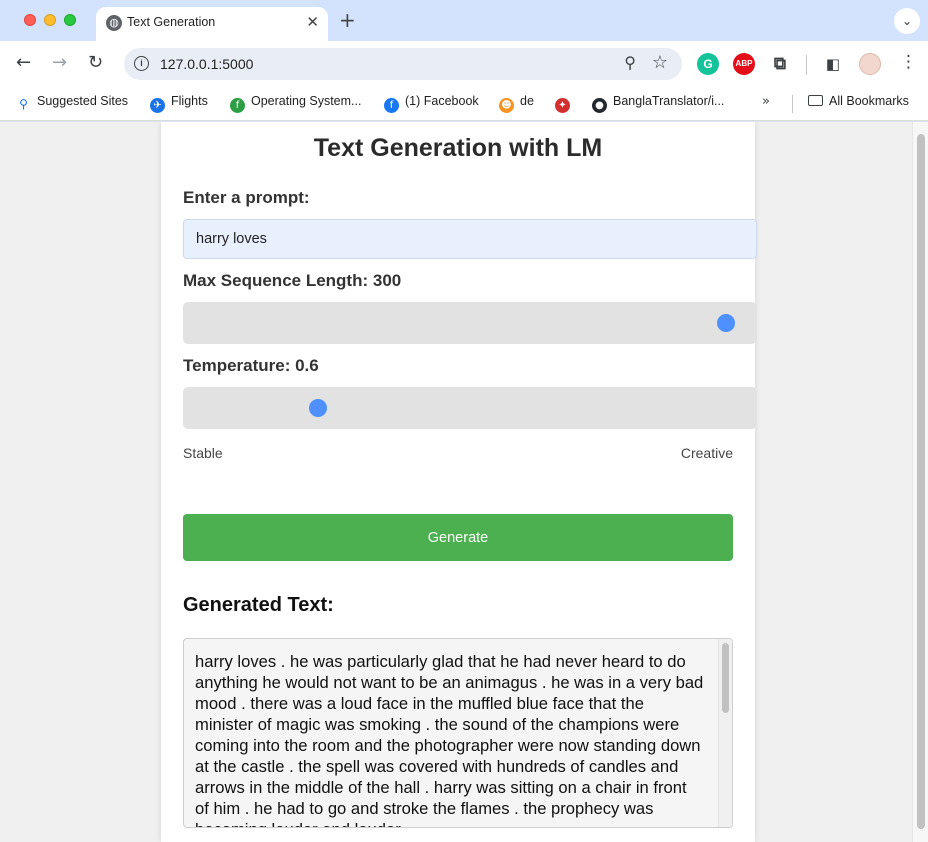 Image resolution: width=928 pixels, height=842 pixels. Describe the element at coordinates (869, 101) in the screenshot. I see `all-bookmarks-label: All Bookmarks` at that location.